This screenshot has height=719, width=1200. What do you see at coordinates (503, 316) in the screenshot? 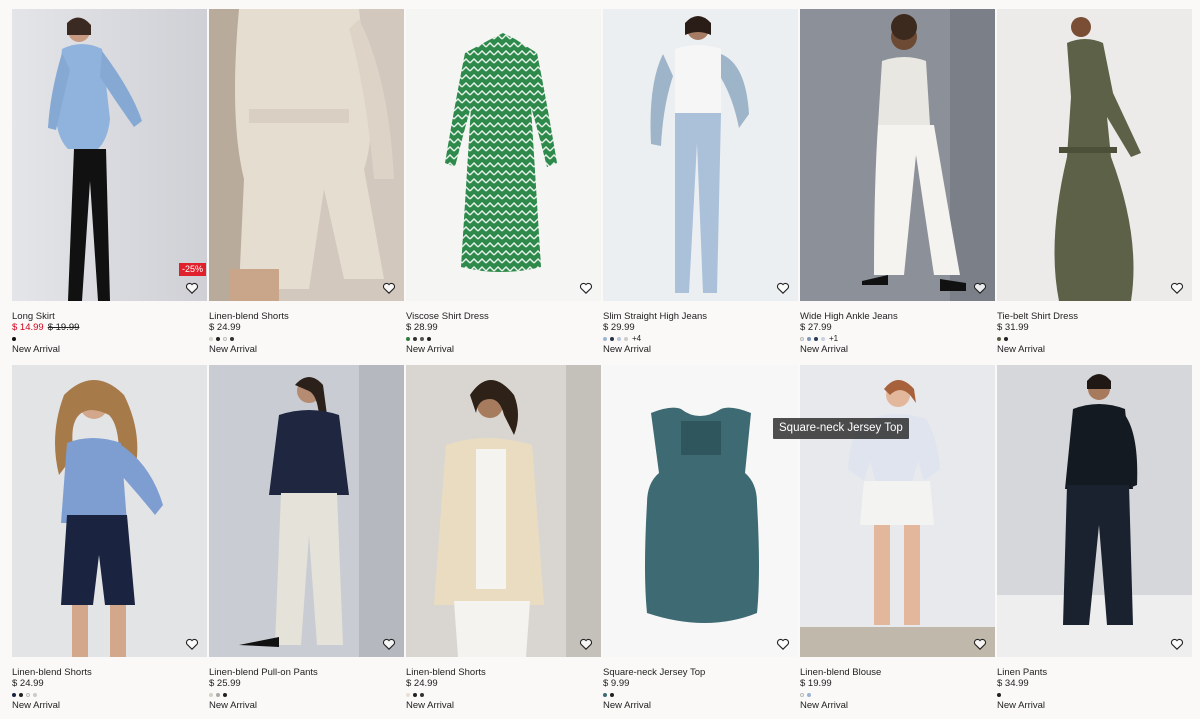
I see `product-name: Viscose Shirt Dress` at bounding box center [503, 316].